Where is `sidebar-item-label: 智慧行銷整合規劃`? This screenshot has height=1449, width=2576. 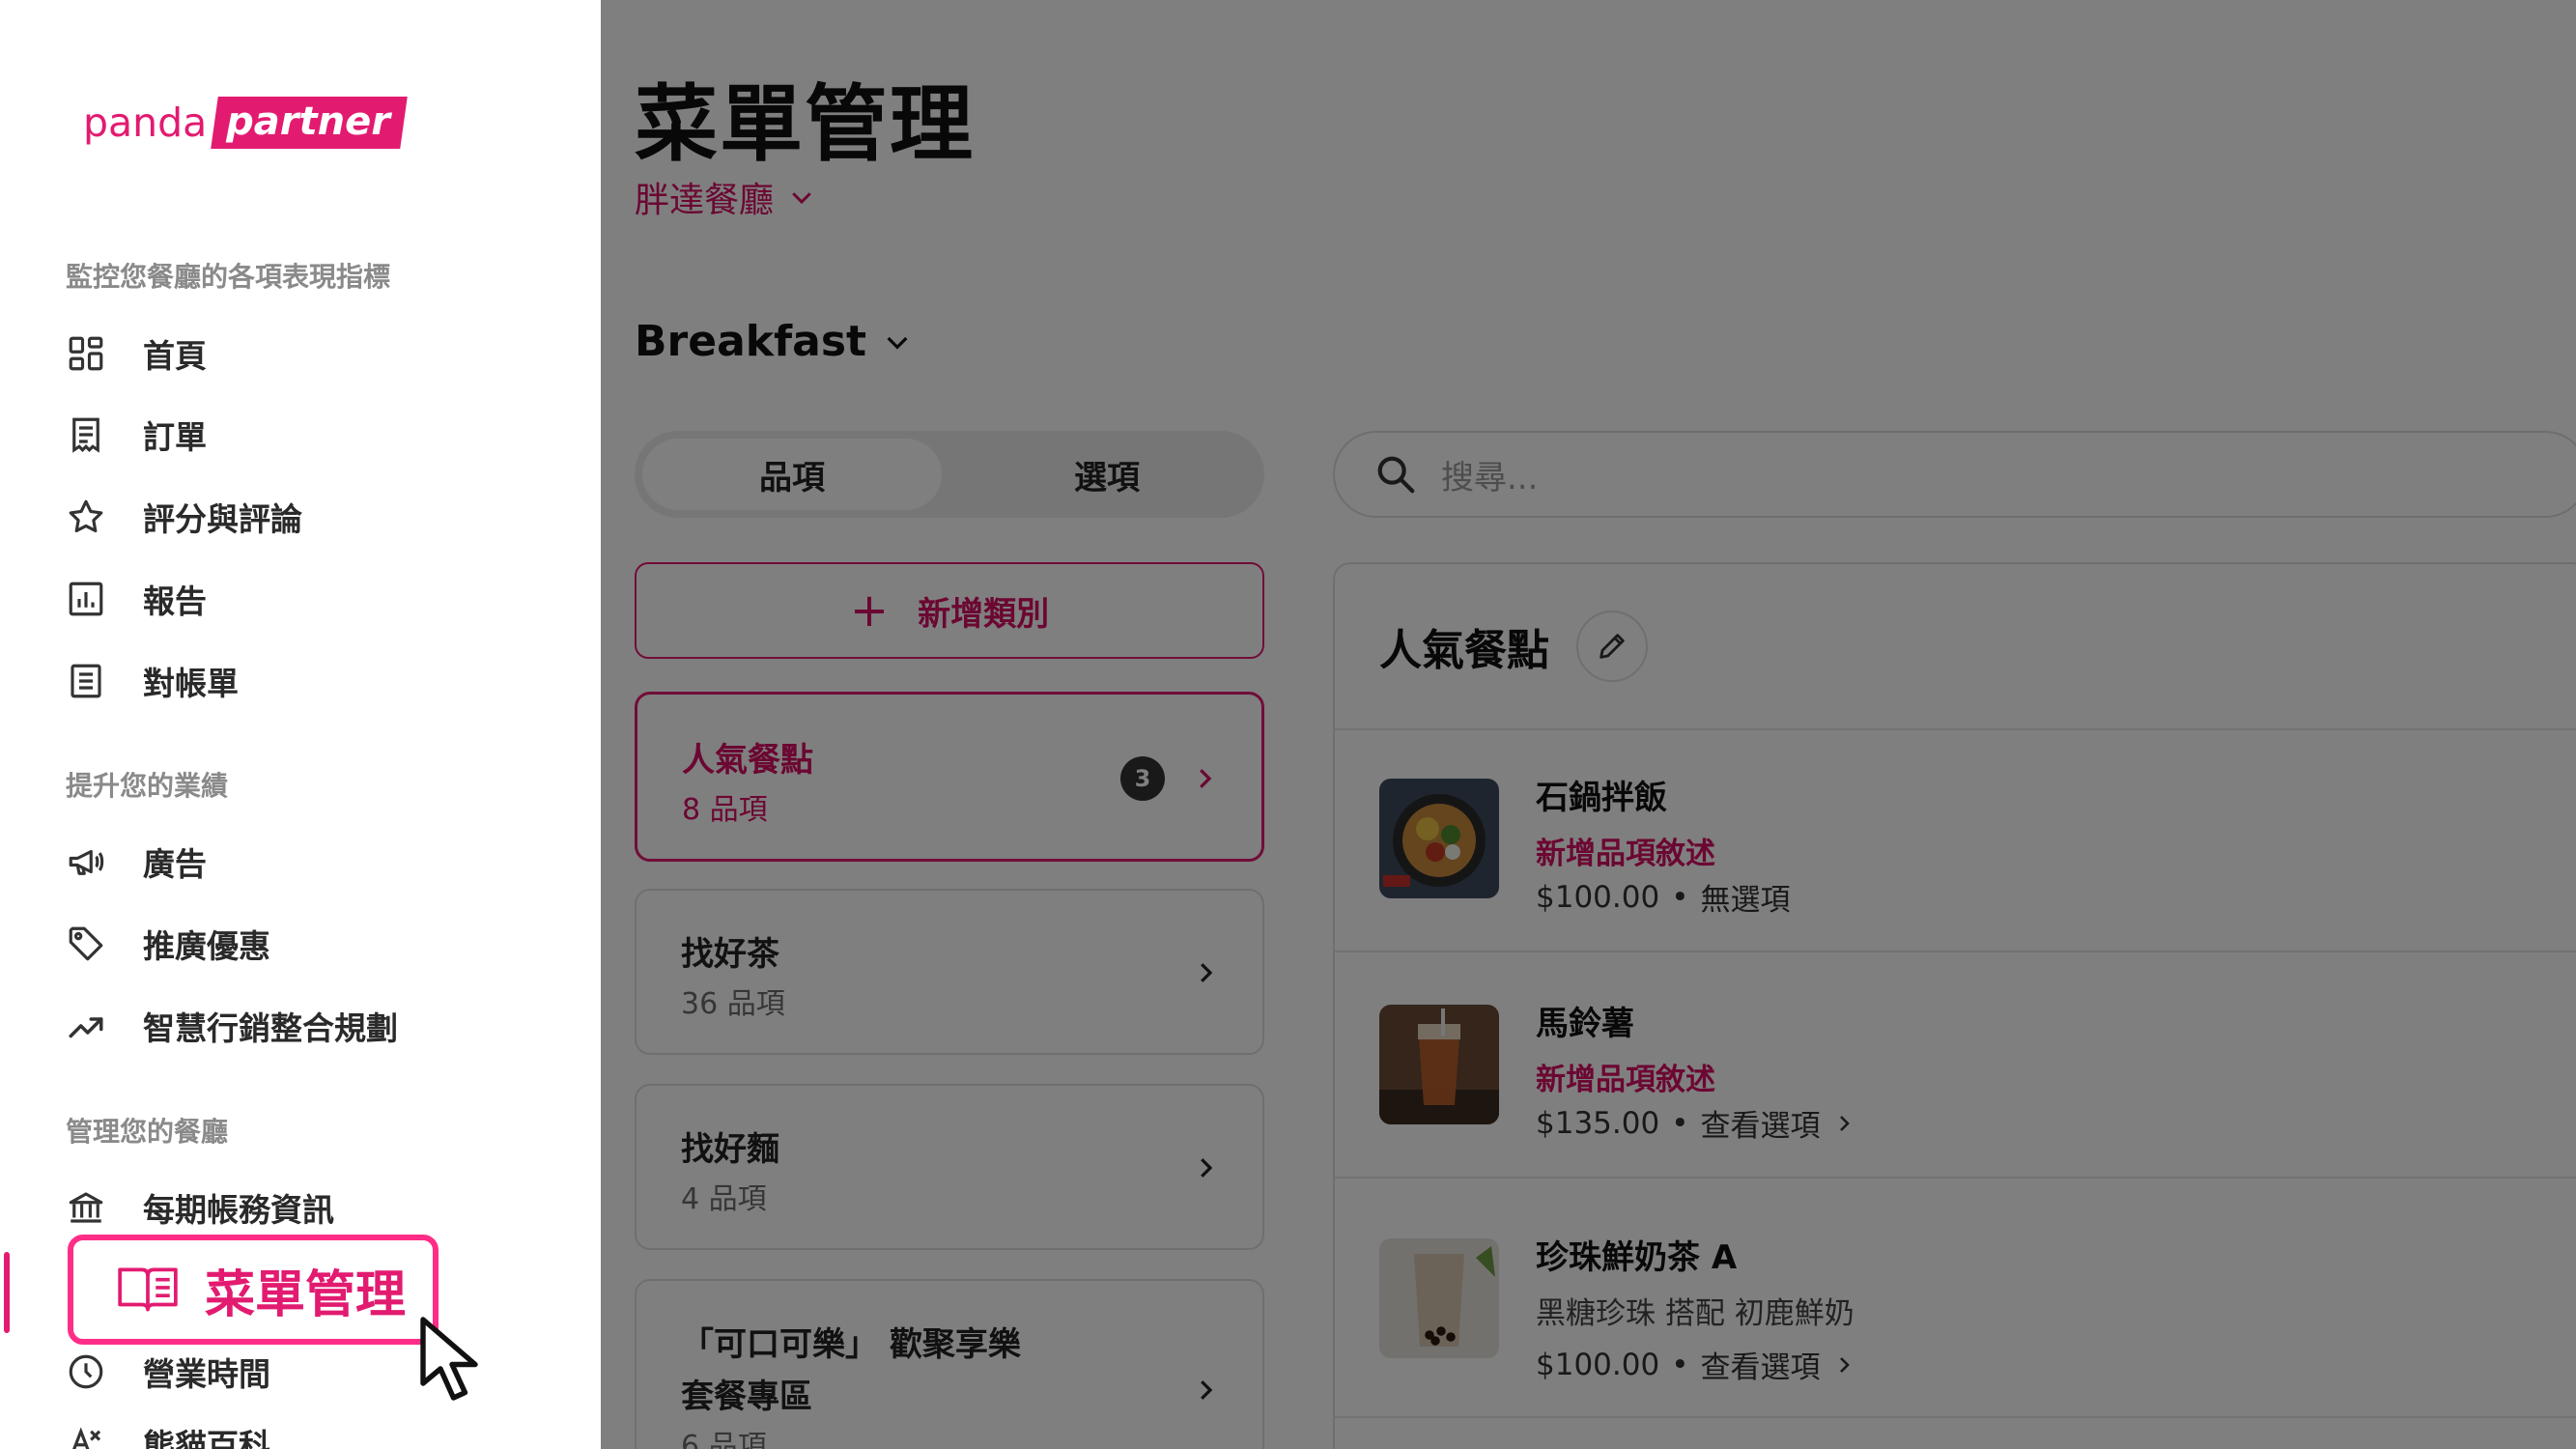 sidebar-item-label: 智慧行銷整合規劃 is located at coordinates (270, 1028).